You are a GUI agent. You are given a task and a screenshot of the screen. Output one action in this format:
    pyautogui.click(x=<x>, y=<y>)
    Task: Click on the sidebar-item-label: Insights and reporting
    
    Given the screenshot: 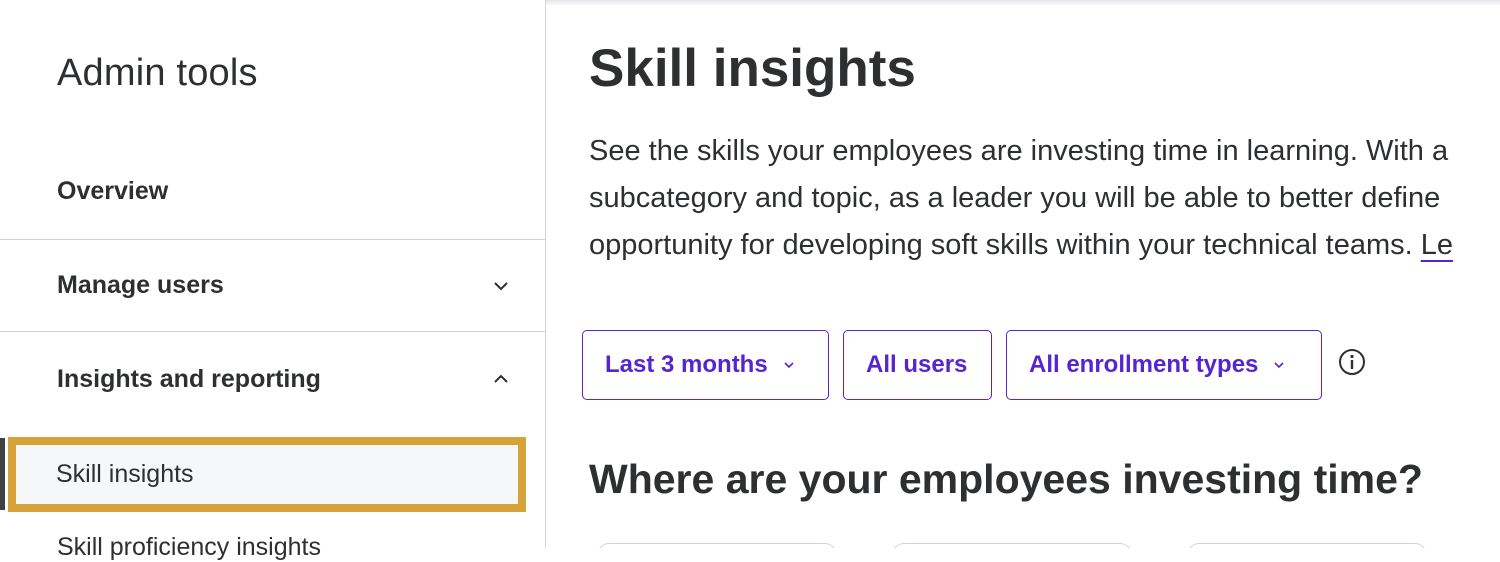 What is the action you would take?
    pyautogui.click(x=189, y=378)
    